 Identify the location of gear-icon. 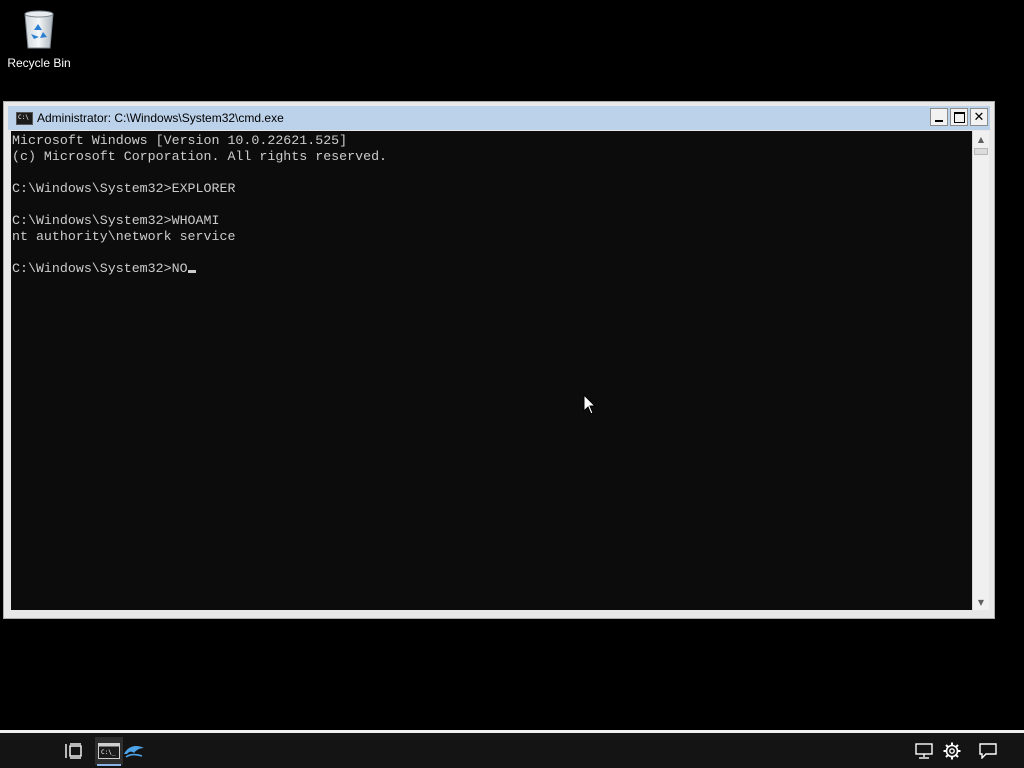
(952, 751).